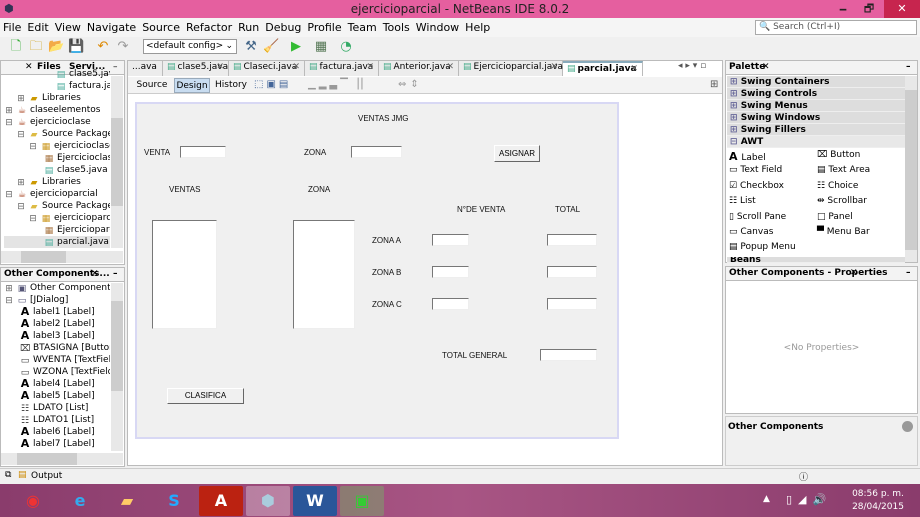 The height and width of the screenshot is (517, 920). I want to click on menu-edit: Edit, so click(37, 27).